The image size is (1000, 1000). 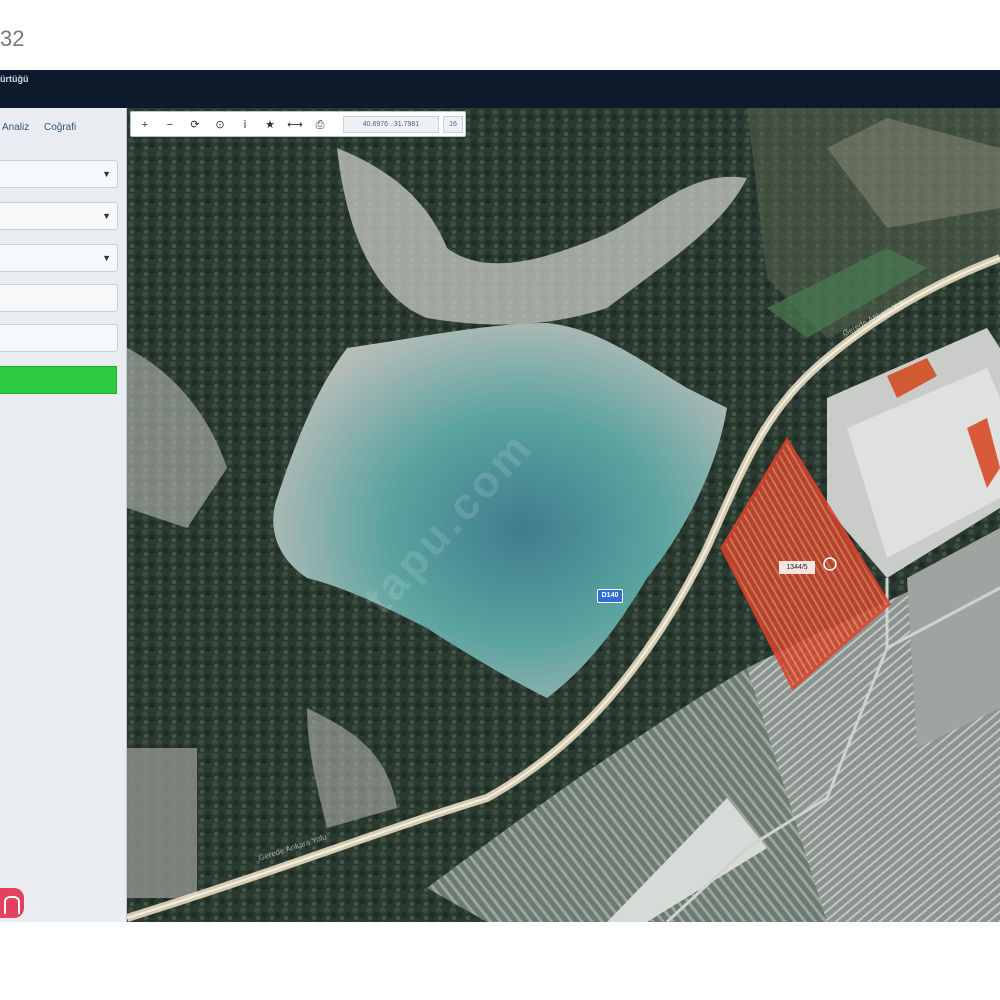 What do you see at coordinates (500, 89) in the screenshot?
I see `app-titlebar: ürtüğü` at bounding box center [500, 89].